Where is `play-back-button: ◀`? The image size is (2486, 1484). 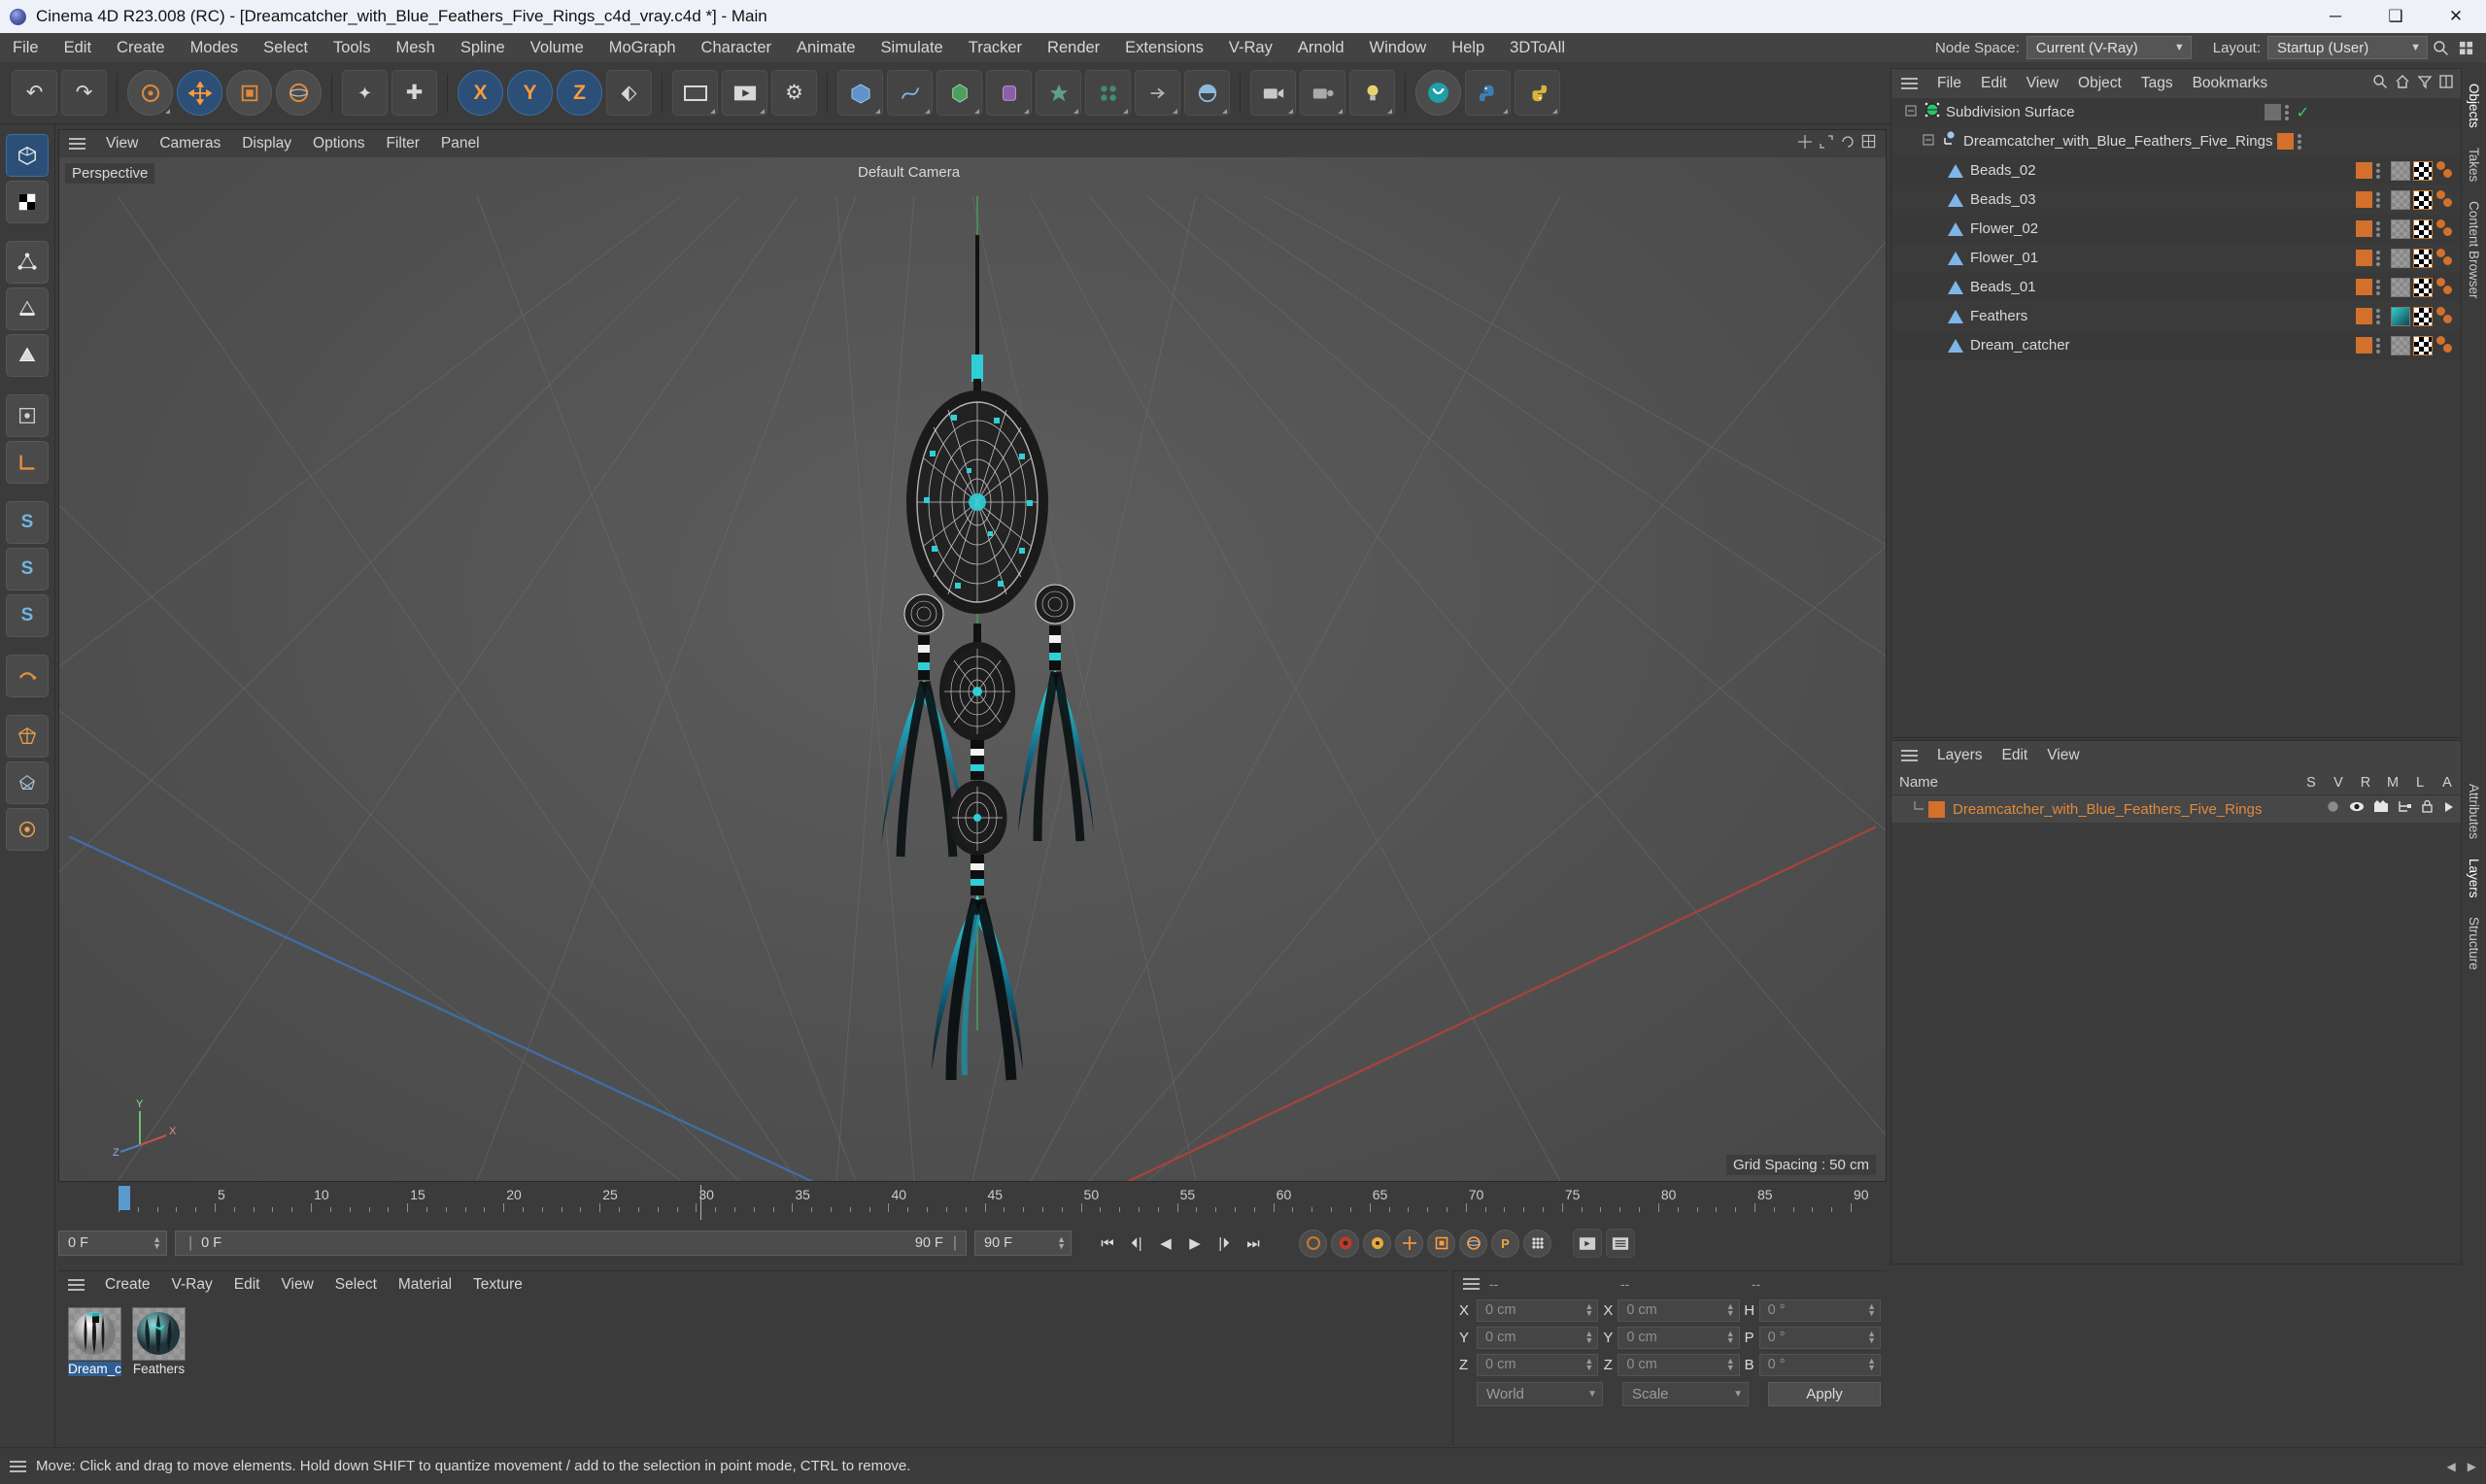 play-back-button: ◀ is located at coordinates (1165, 1243).